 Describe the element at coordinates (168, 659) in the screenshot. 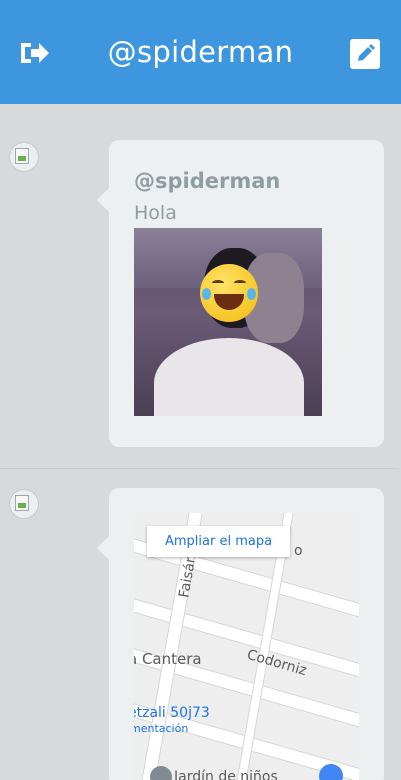

I see `map-label: a Cantera` at that location.